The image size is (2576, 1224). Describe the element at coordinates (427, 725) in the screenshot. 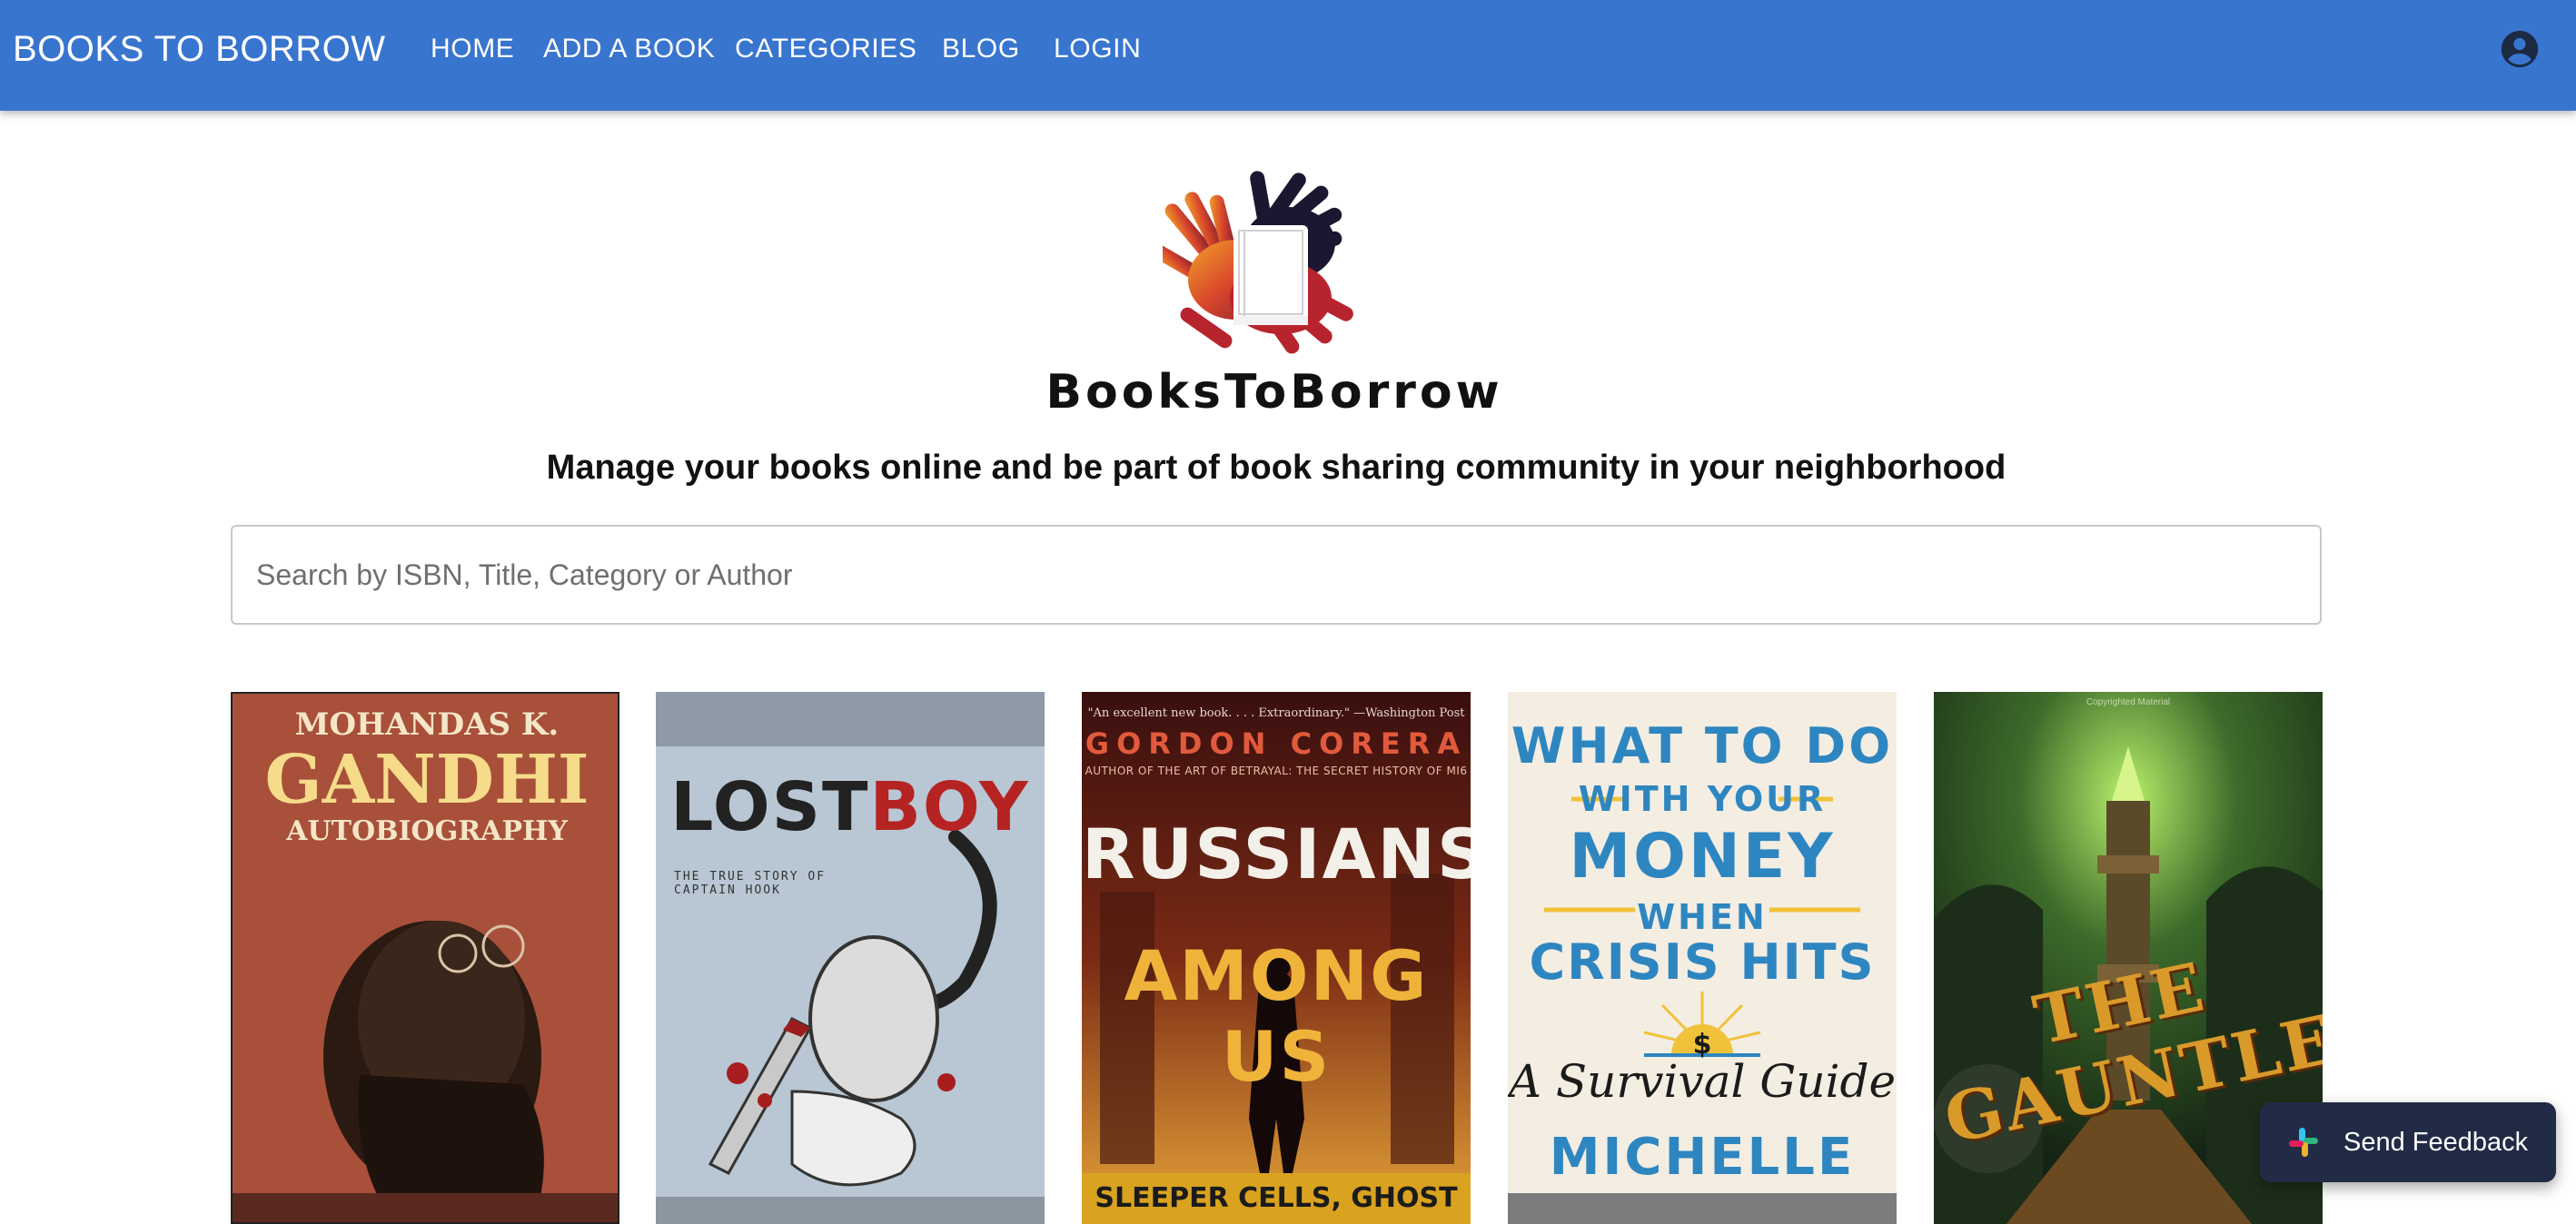

I see `cover-line: MOHANDAS K.` at that location.